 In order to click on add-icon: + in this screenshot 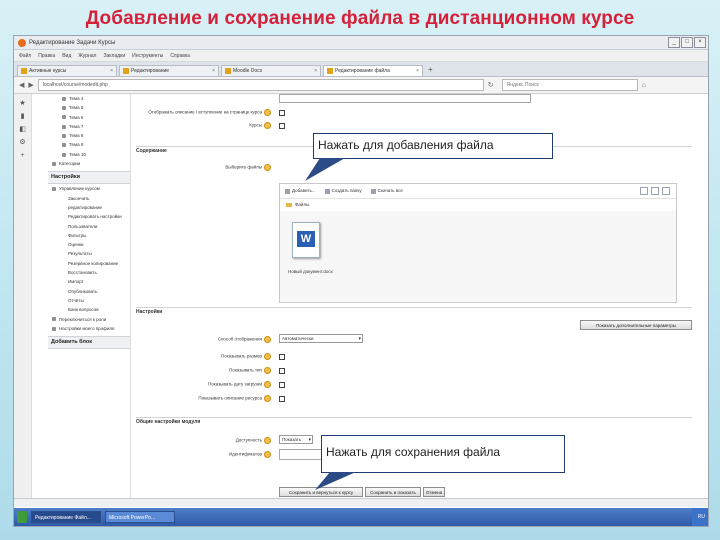, I will do `click(22, 155)`.